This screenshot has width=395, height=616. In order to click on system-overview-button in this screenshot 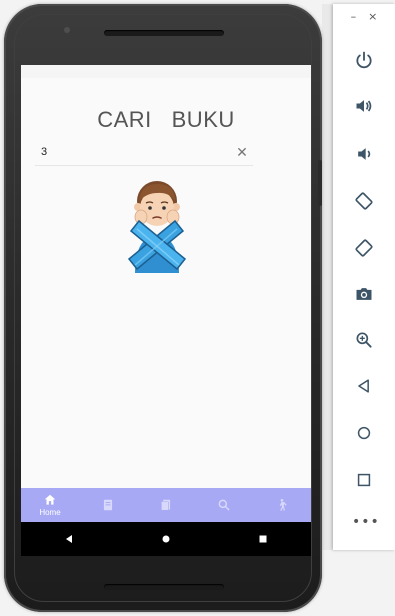, I will do `click(263, 539)`.